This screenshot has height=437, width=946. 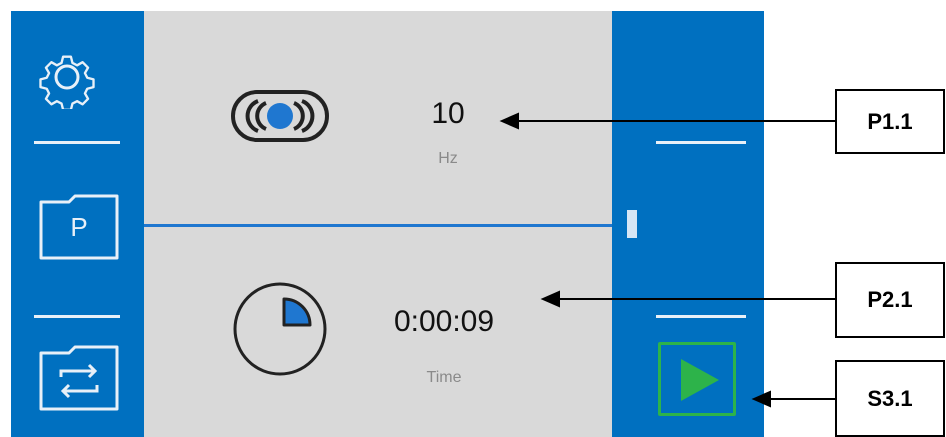 What do you see at coordinates (890, 300) in the screenshot?
I see `callout-p2-1: P2.1` at bounding box center [890, 300].